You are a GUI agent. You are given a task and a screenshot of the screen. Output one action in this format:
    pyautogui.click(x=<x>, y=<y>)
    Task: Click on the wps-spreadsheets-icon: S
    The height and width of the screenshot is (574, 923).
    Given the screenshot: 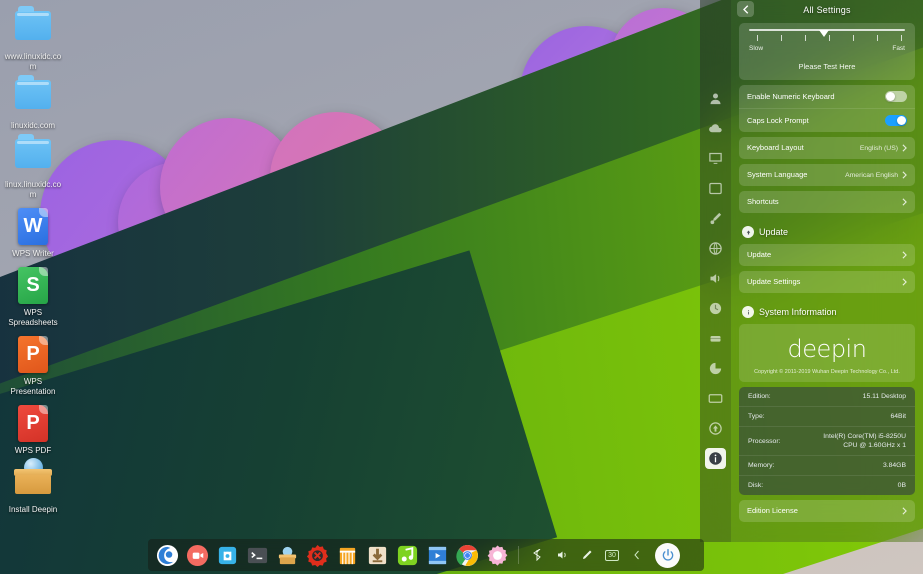 What is the action you would take?
    pyautogui.click(x=33, y=286)
    